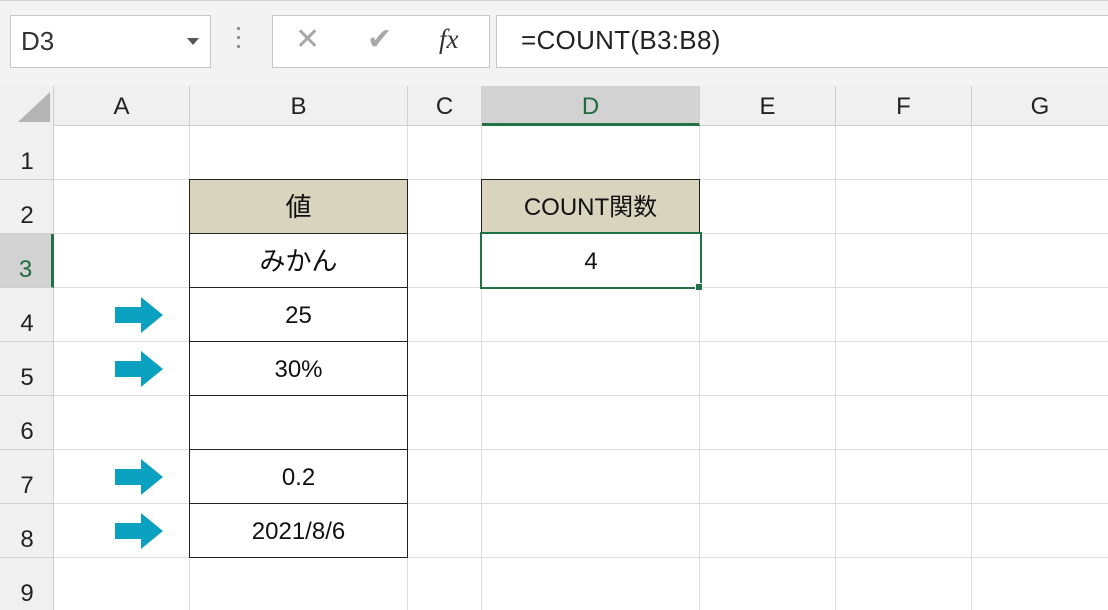 This screenshot has height=610, width=1108. Describe the element at coordinates (449, 39) in the screenshot. I see `insert-function-button: fx` at that location.